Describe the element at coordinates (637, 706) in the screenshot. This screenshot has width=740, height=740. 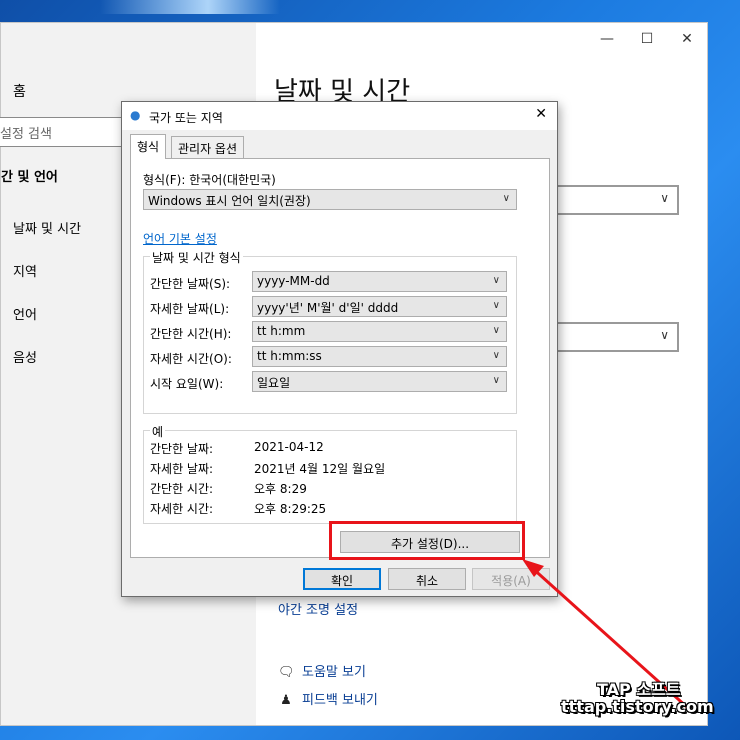
I see `watermark-url: tttap.tistory.com` at that location.